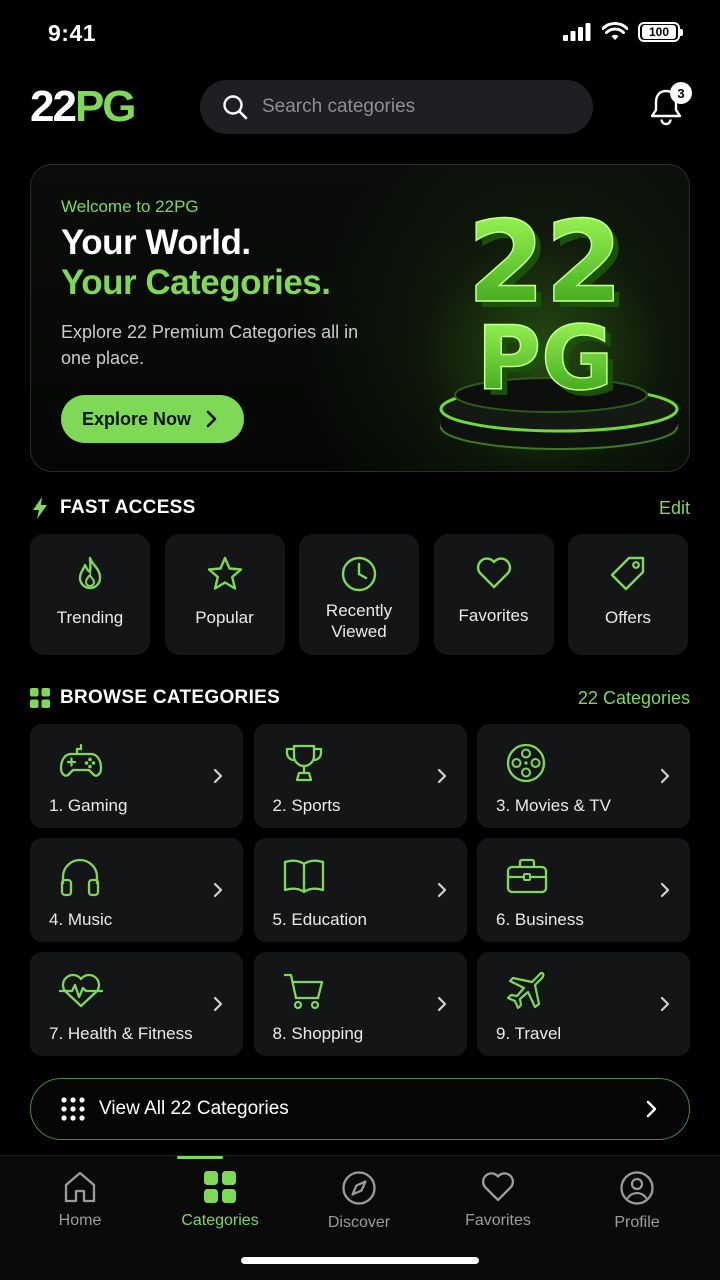 Image resolution: width=720 pixels, height=1280 pixels. I want to click on home-icon, so click(80, 1187).